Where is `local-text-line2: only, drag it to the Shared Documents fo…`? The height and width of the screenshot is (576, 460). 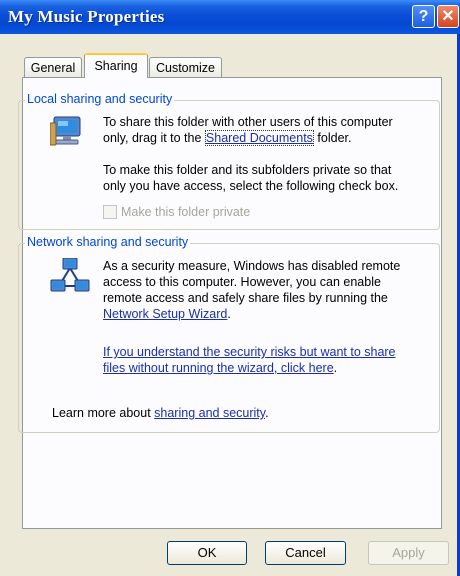
local-text-line2: only, drag it to the Shared Documents fo… is located at coordinates (227, 138).